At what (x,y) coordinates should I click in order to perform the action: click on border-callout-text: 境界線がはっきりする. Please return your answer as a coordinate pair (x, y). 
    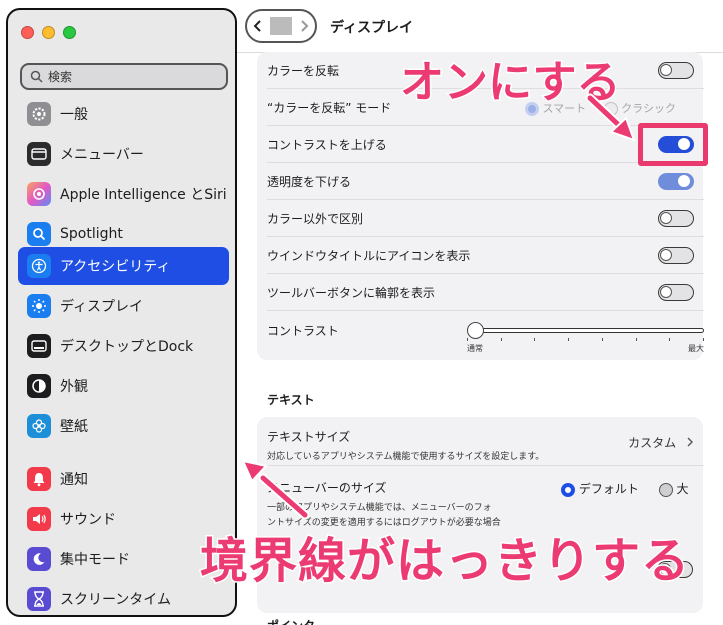
    Looking at the image, I should click on (444, 561).